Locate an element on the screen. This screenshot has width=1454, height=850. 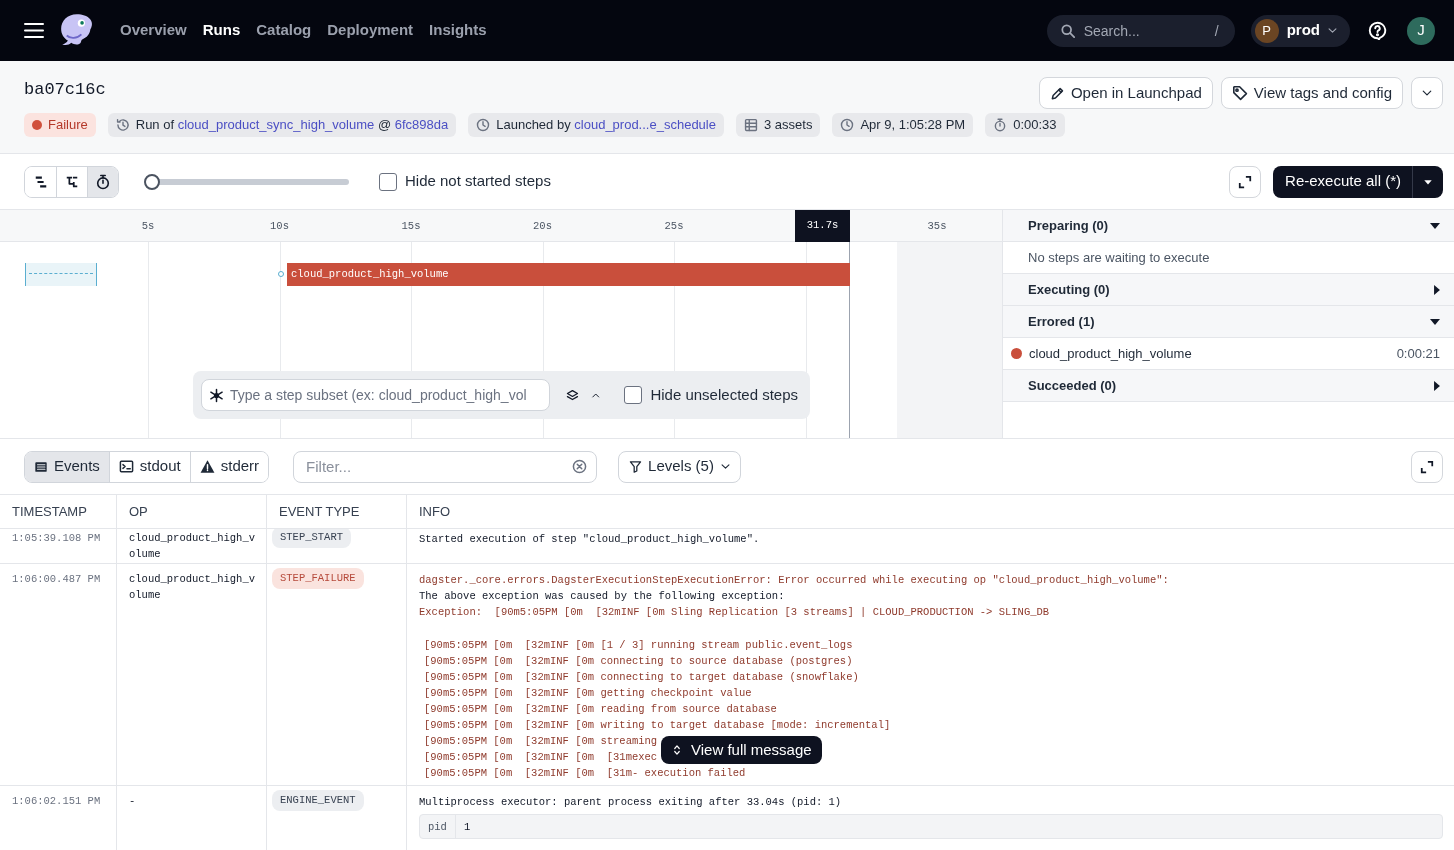
nav-link: Deployment is located at coordinates (370, 30).